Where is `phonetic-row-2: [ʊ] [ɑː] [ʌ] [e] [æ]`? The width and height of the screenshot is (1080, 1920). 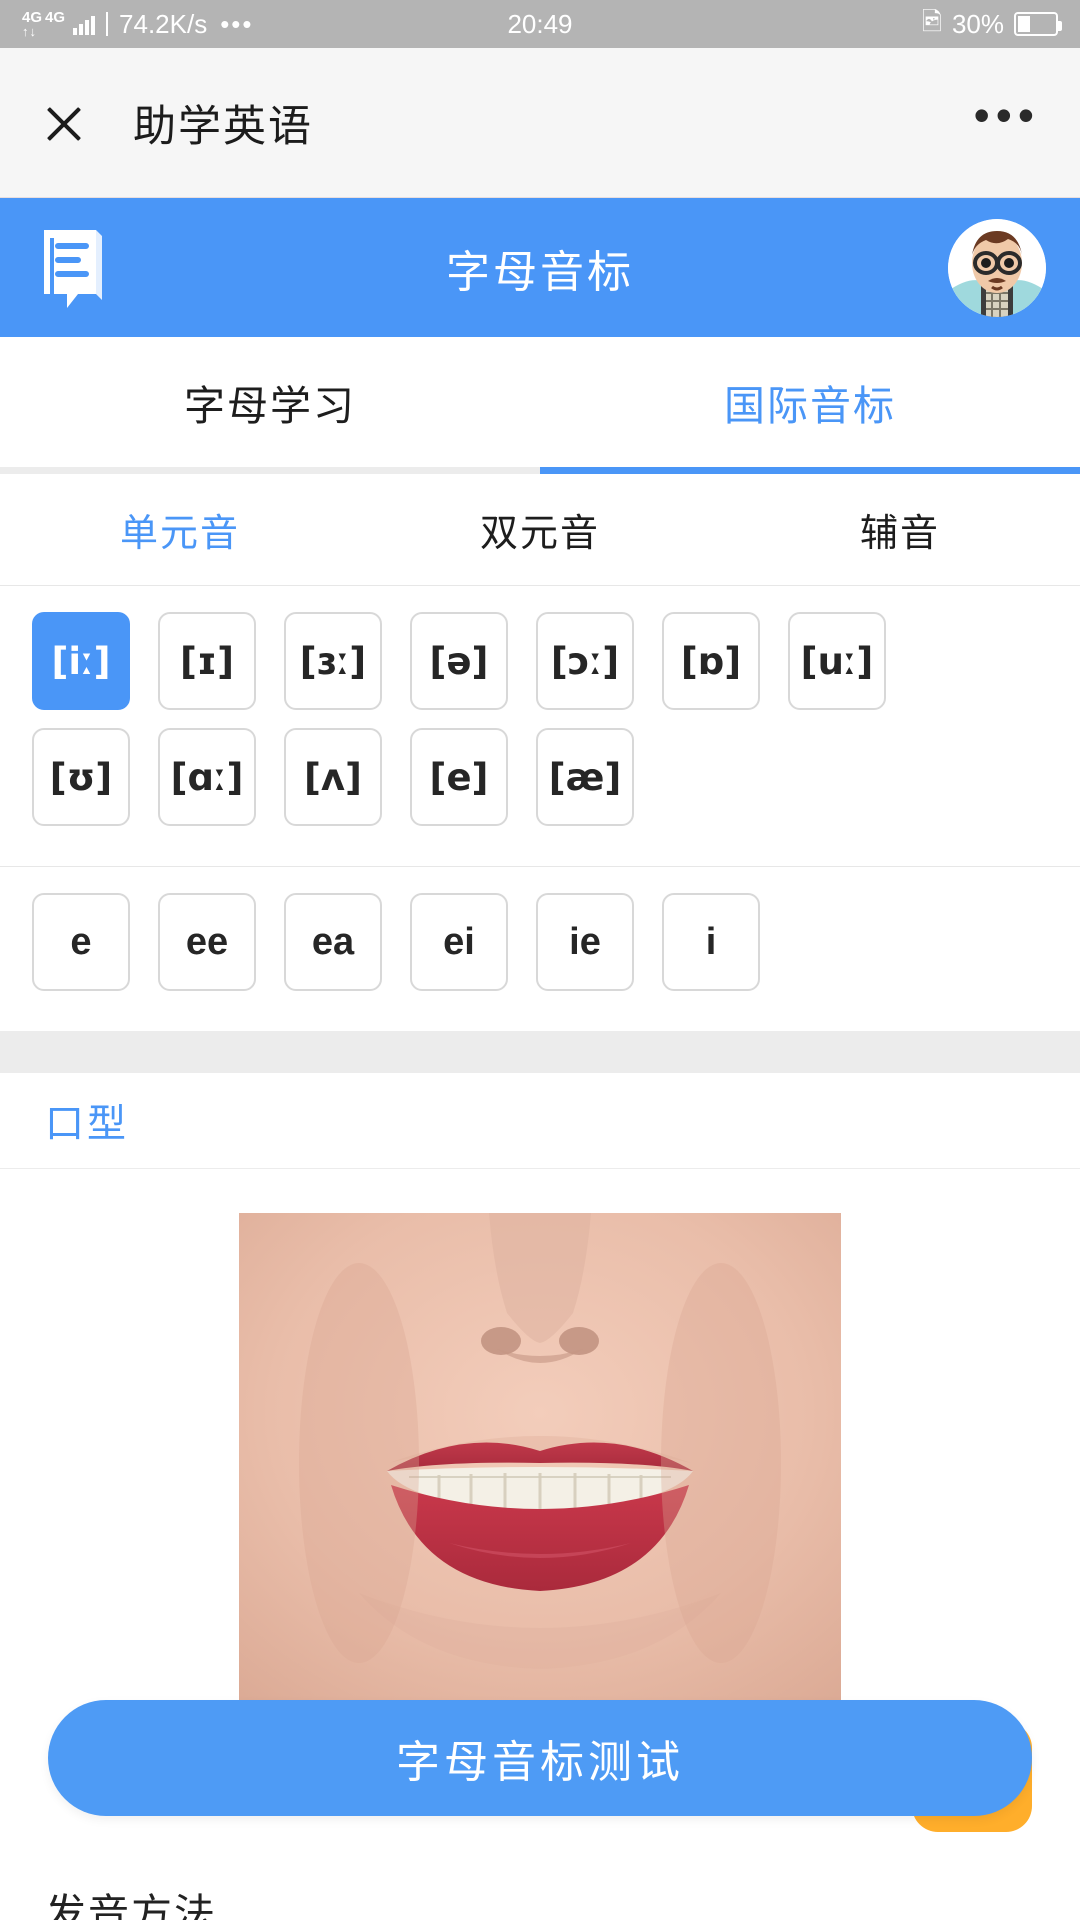
phonetic-row-2: [ʊ] [ɑː] [ʌ] [e] [æ] is located at coordinates (540, 786).